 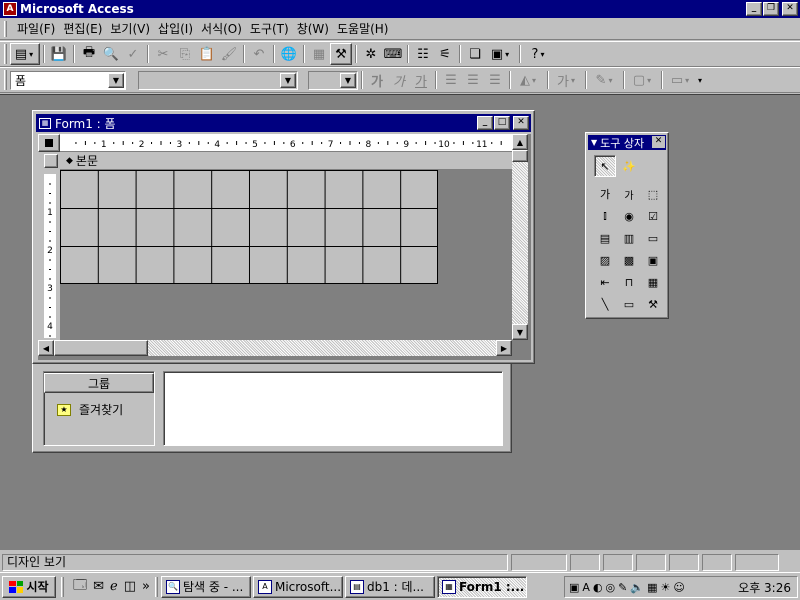 I want to click on internet-explorer-icon: ℯ, so click(x=114, y=586).